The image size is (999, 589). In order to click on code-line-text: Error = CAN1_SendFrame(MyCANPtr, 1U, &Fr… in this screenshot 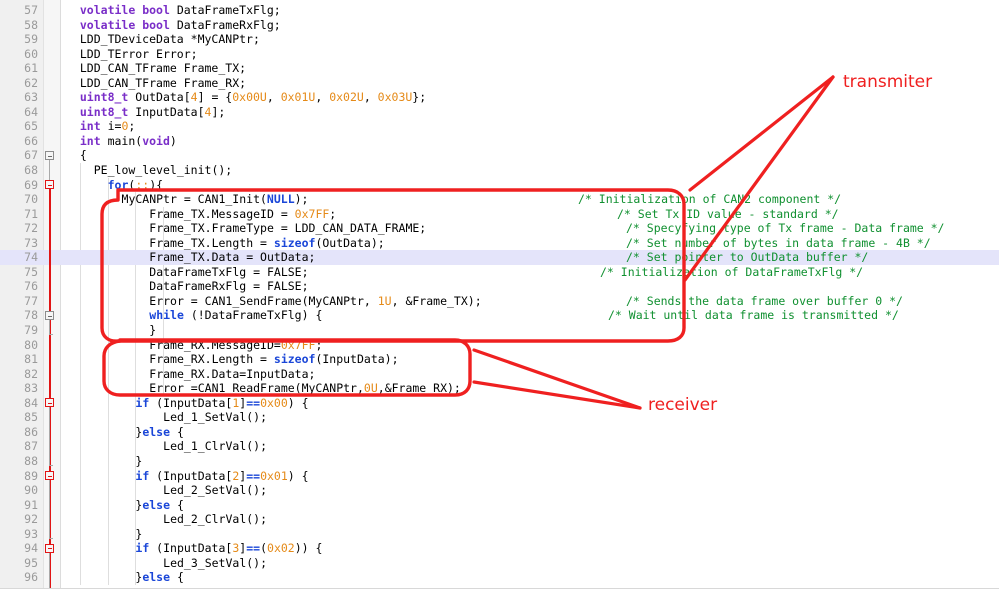, I will do `click(315, 300)`.